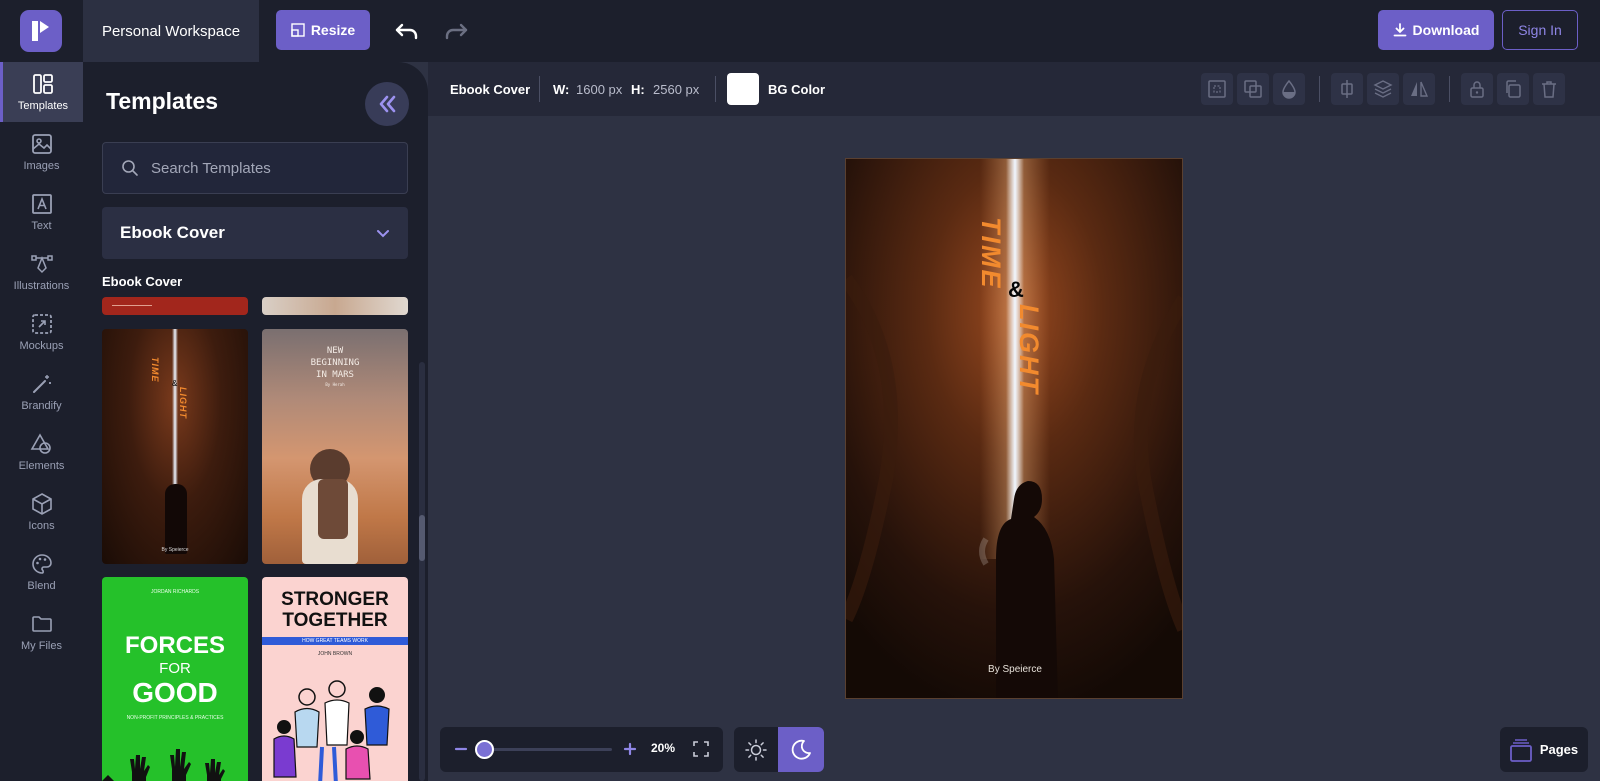  I want to click on thumb-line-3: GOOD, so click(175, 692).